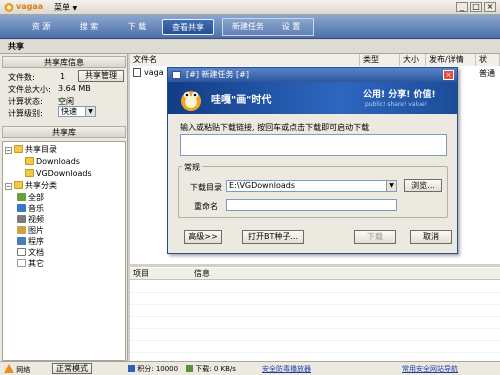 This screenshot has width=500, height=375. What do you see at coordinates (191, 101) in the screenshot?
I see `mascot-icon` at bounding box center [191, 101].